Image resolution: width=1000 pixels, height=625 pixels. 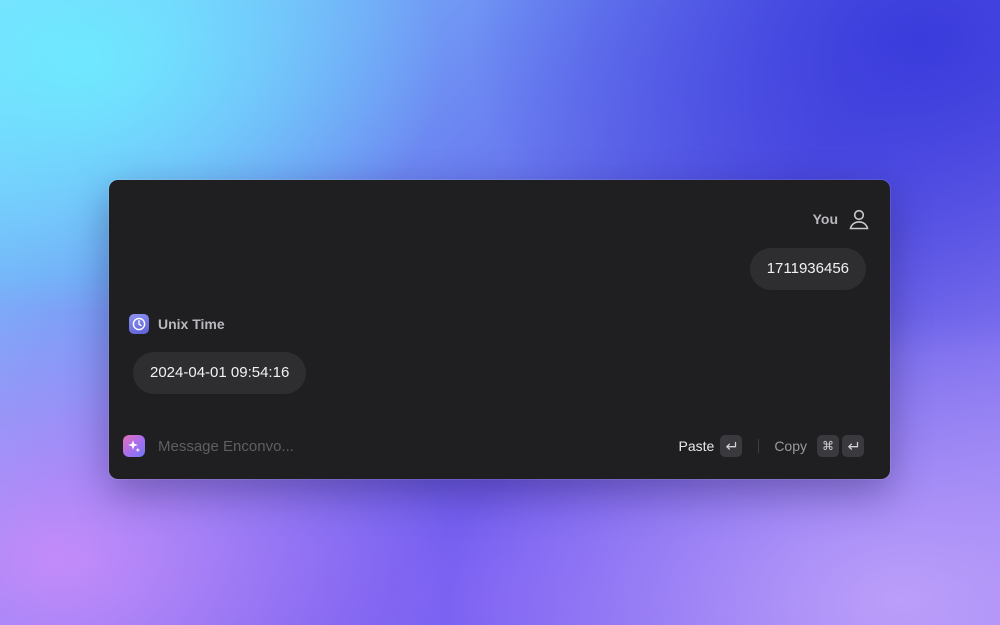 What do you see at coordinates (499, 446) in the screenshot?
I see `footer-bar: Paste Copy ⌘` at bounding box center [499, 446].